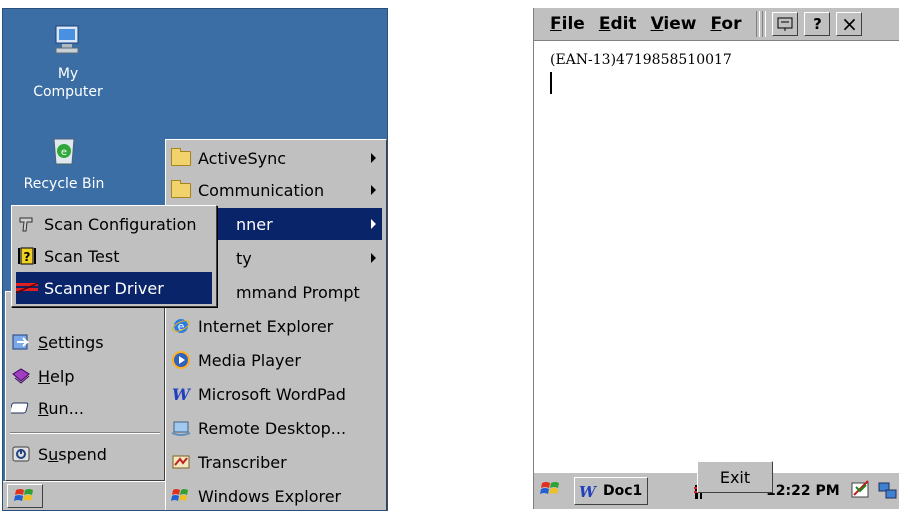 The image size is (899, 511). I want to click on svg-text: e, so click(64, 152).